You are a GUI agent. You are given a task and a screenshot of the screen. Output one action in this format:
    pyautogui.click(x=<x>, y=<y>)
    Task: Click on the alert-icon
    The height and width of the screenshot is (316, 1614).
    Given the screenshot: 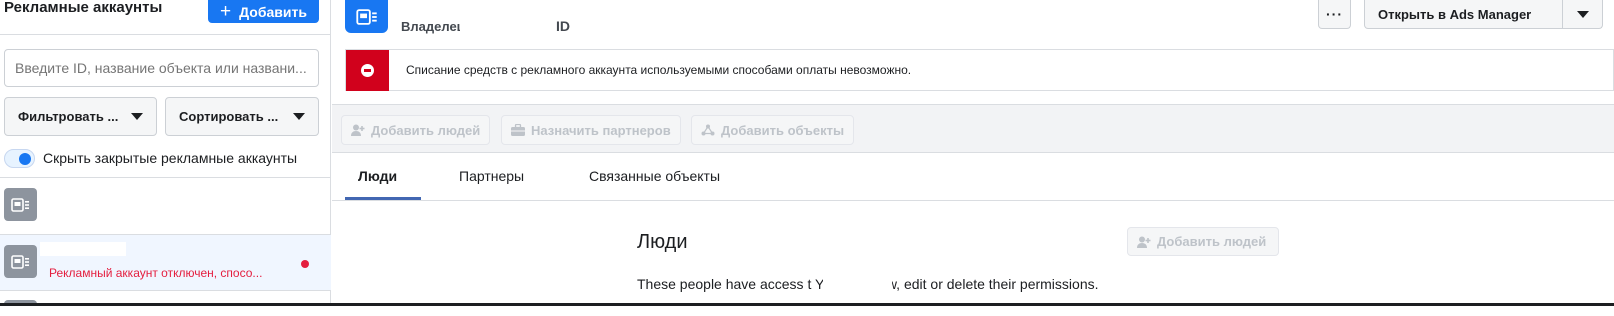 What is the action you would take?
    pyautogui.click(x=367, y=70)
    